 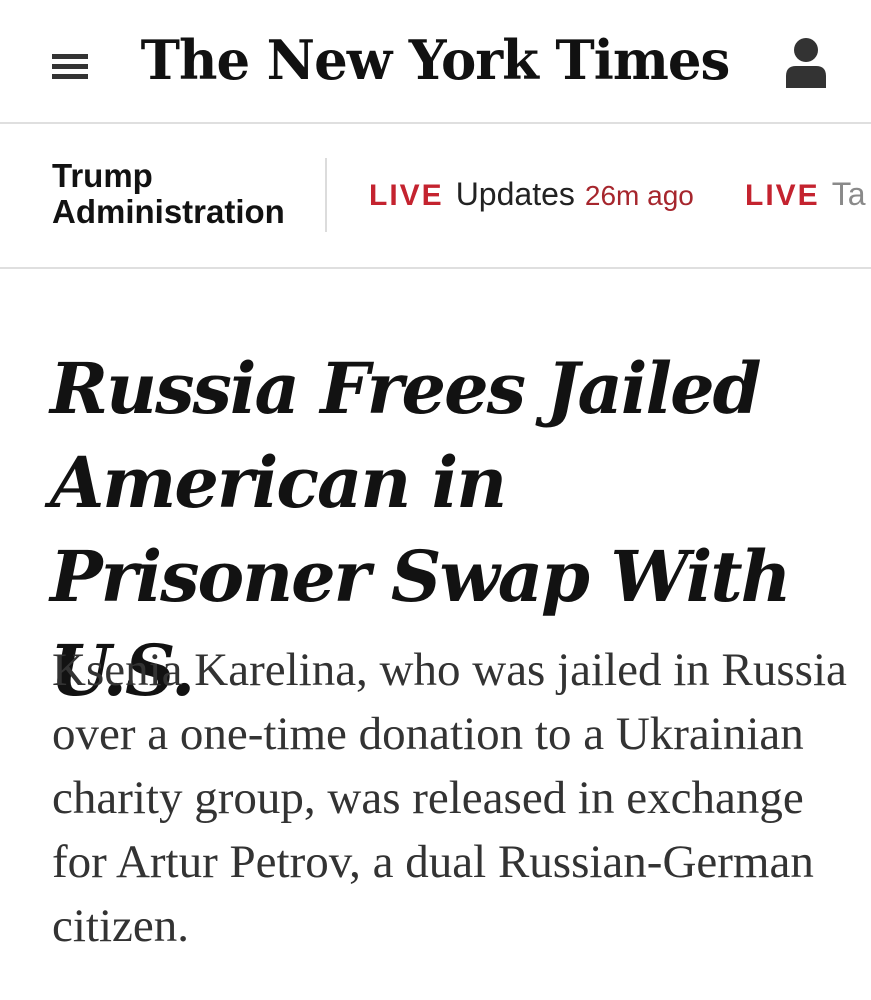 I want to click on live-link-text: Updates, so click(x=515, y=194).